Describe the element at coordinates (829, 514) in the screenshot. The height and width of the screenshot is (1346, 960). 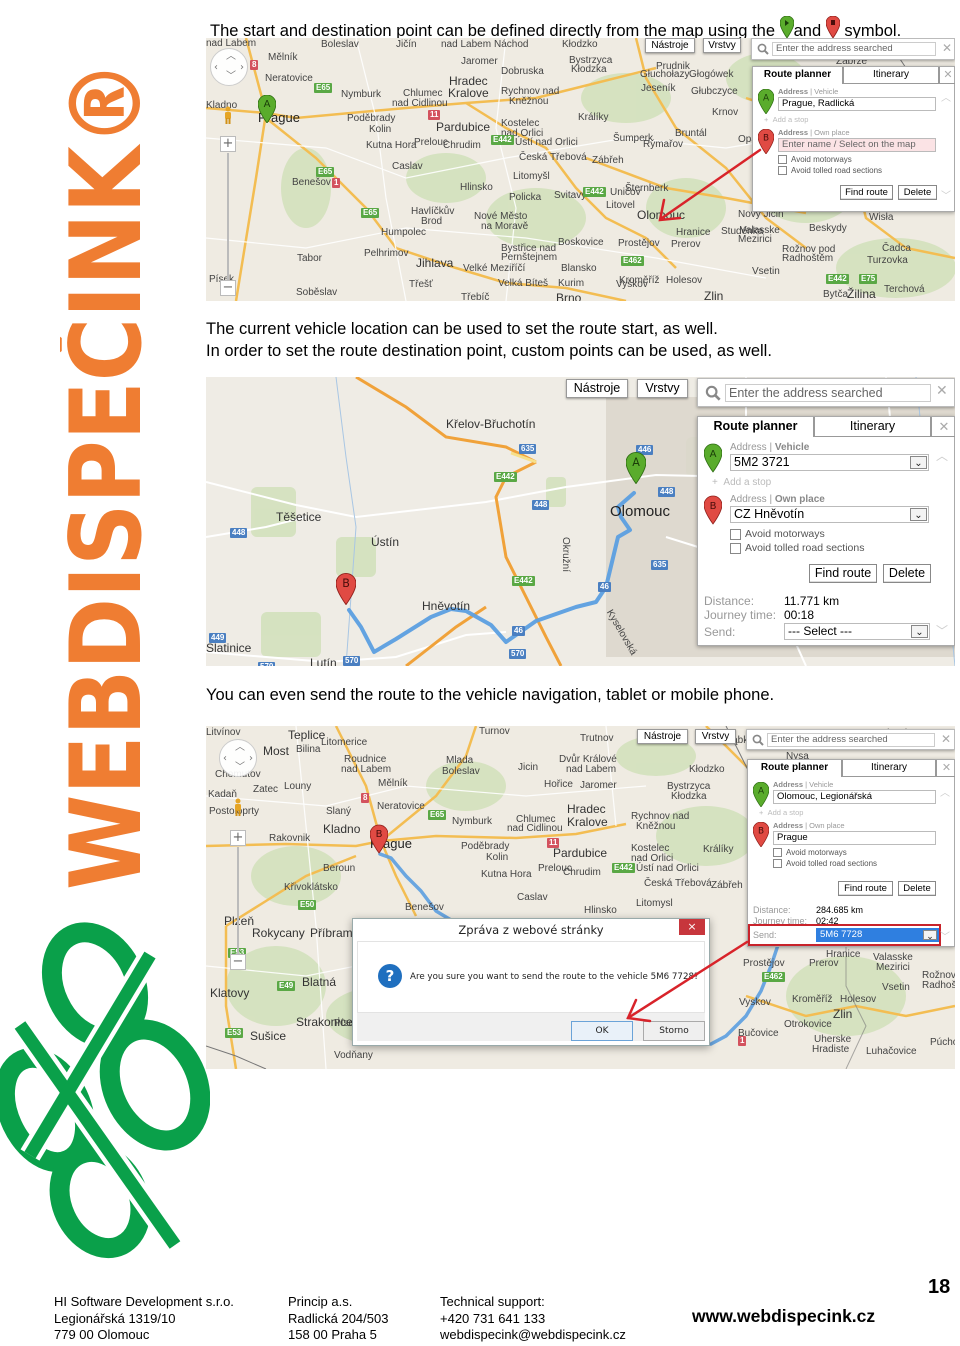
I see `own-place-select: CZ Hněvotín ⌄` at that location.